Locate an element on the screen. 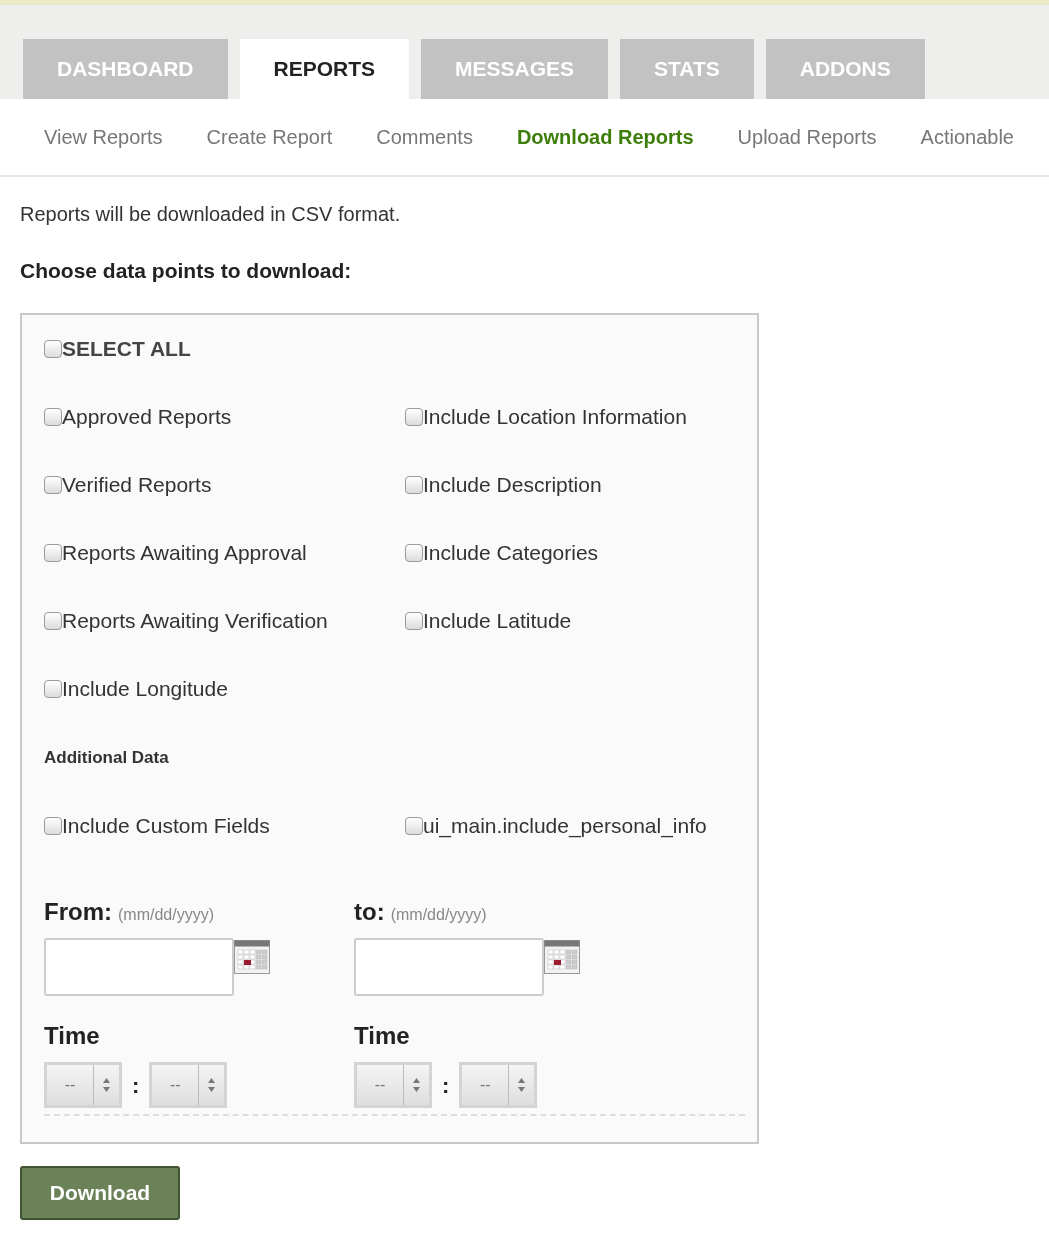  checkbox-label: SELECT ALL is located at coordinates (126, 348).